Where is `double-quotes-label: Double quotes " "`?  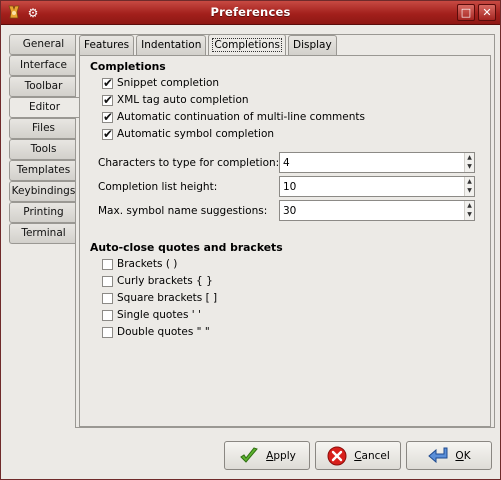
double-quotes-label: Double quotes " " is located at coordinates (163, 332).